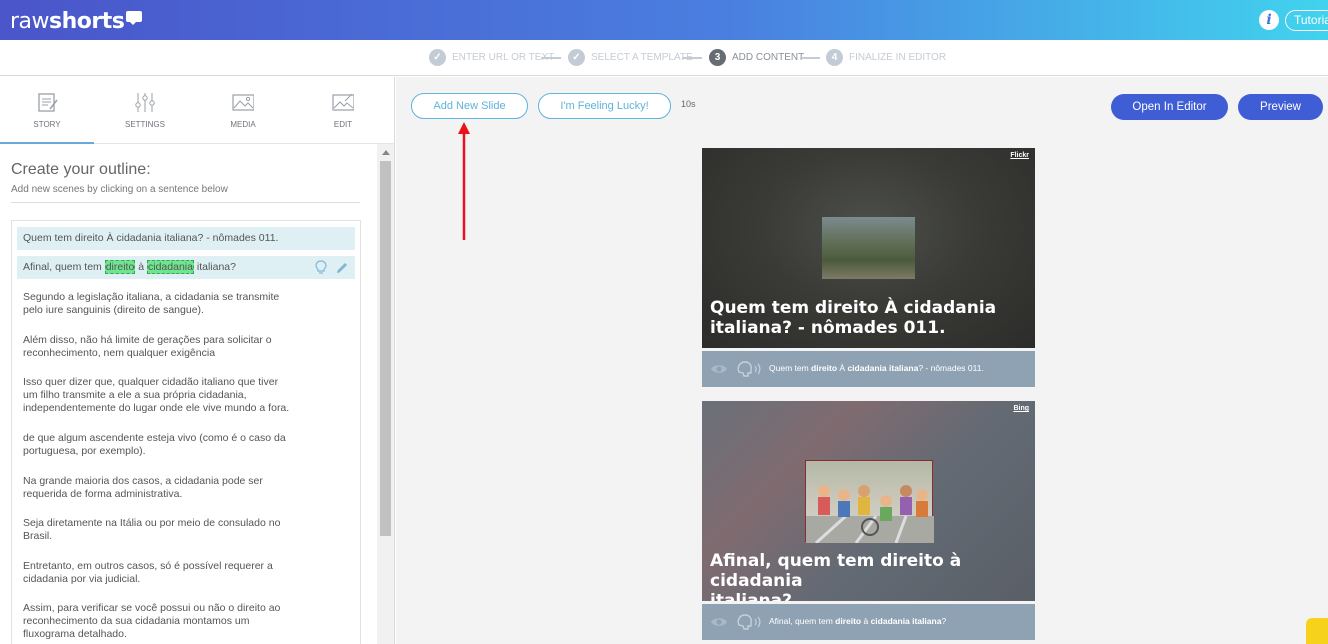 The width and height of the screenshot is (1328, 644). What do you see at coordinates (386, 152) in the screenshot?
I see `scroll-up-arrow-icon` at bounding box center [386, 152].